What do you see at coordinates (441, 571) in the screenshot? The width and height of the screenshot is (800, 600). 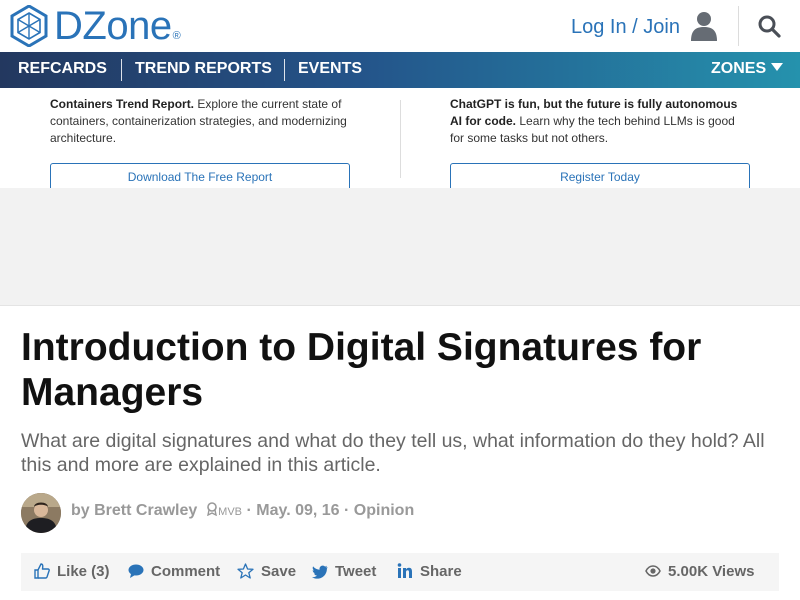 I see `share-label: Share` at bounding box center [441, 571].